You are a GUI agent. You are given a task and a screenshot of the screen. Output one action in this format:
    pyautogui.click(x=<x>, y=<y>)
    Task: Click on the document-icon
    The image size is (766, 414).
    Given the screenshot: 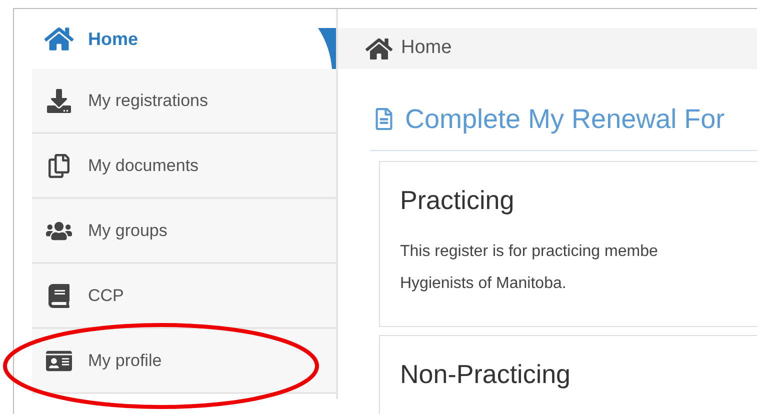 What is the action you would take?
    pyautogui.click(x=384, y=119)
    